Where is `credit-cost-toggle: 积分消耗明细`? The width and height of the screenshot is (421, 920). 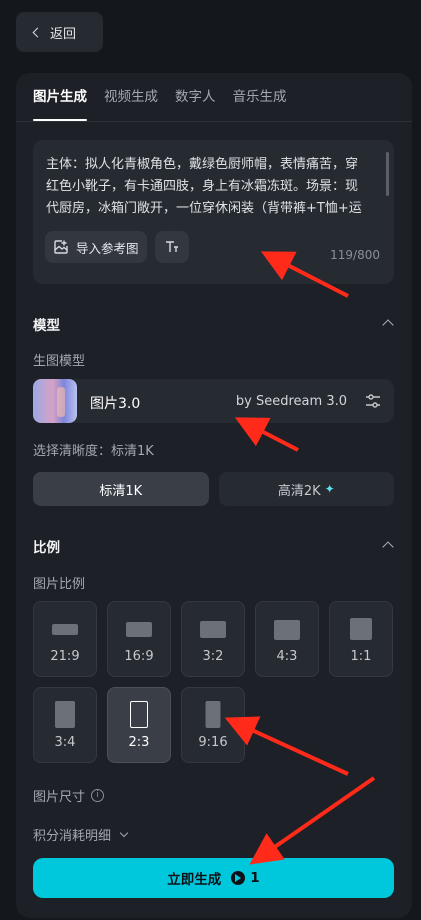 credit-cost-toggle: 积分消耗明细 is located at coordinates (81, 834).